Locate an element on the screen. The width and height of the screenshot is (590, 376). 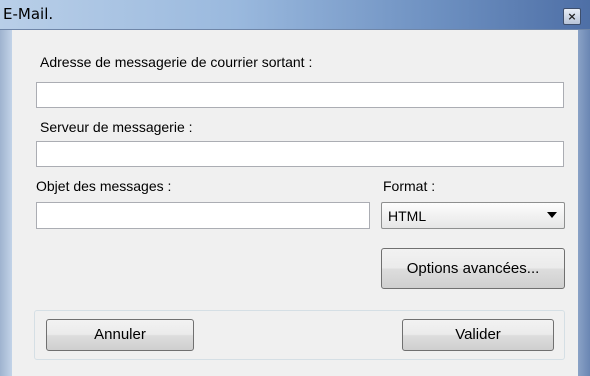
close-button: × is located at coordinates (572, 16).